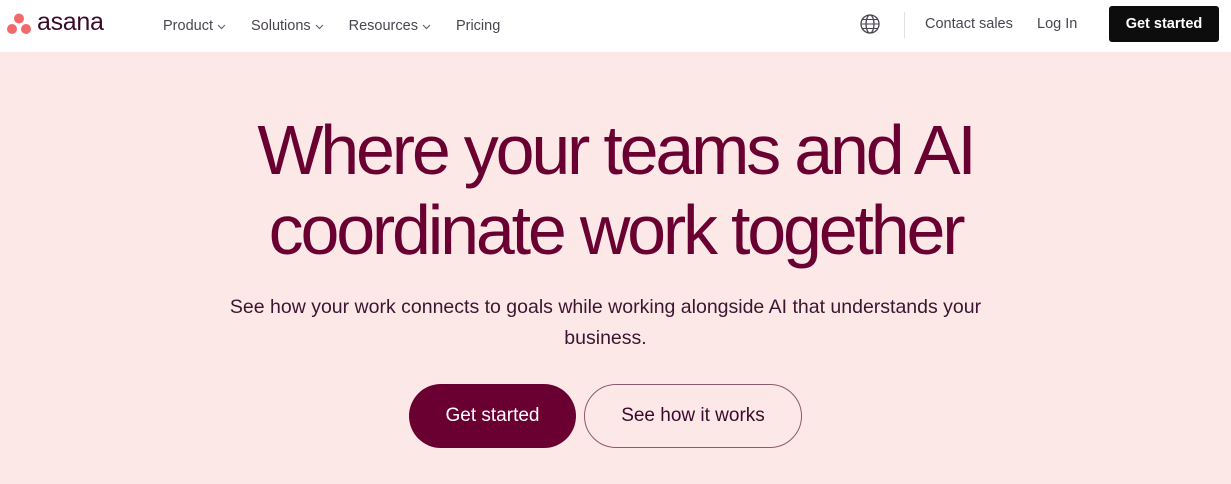 The width and height of the screenshot is (1231, 484). Describe the element at coordinates (19, 23) in the screenshot. I see `asana-logo-icon` at that location.